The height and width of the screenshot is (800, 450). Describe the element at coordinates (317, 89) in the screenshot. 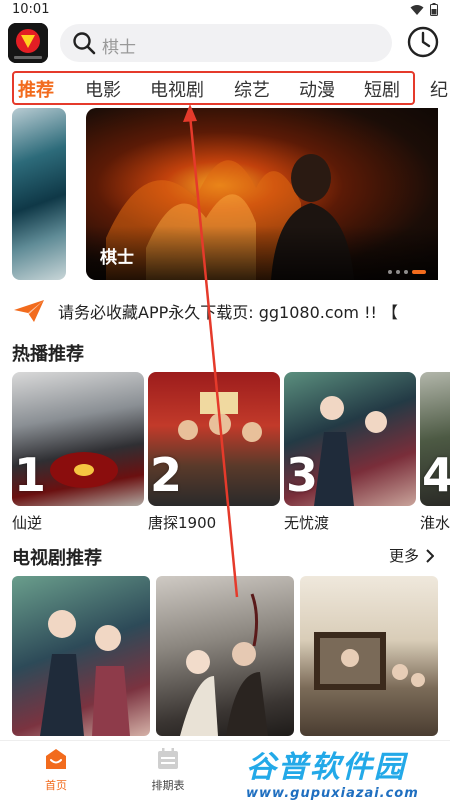

I see `tab-anime: 动漫` at that location.